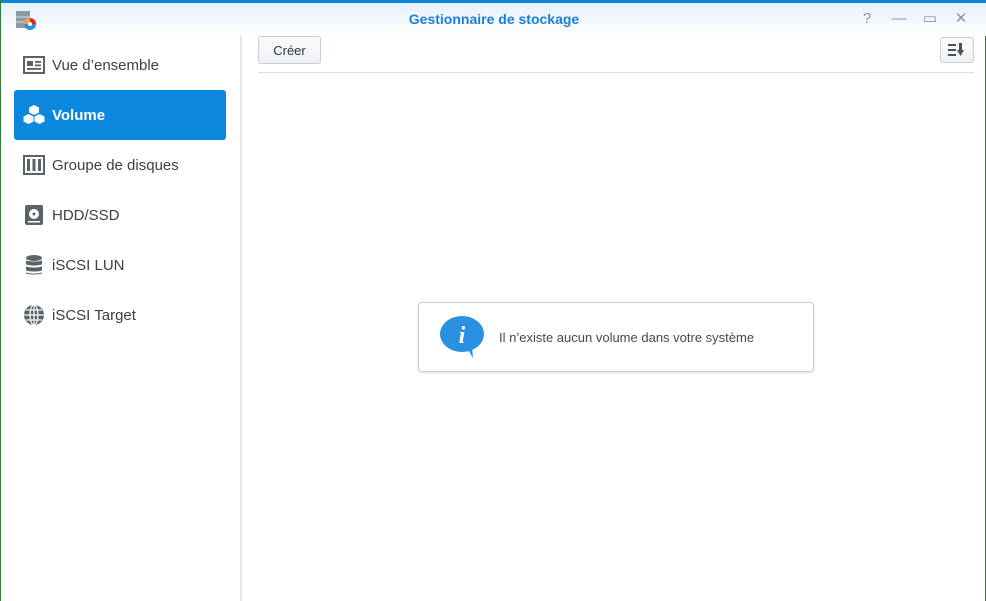 The height and width of the screenshot is (601, 986). Describe the element at coordinates (961, 19) in the screenshot. I see `close-button: ✕` at that location.